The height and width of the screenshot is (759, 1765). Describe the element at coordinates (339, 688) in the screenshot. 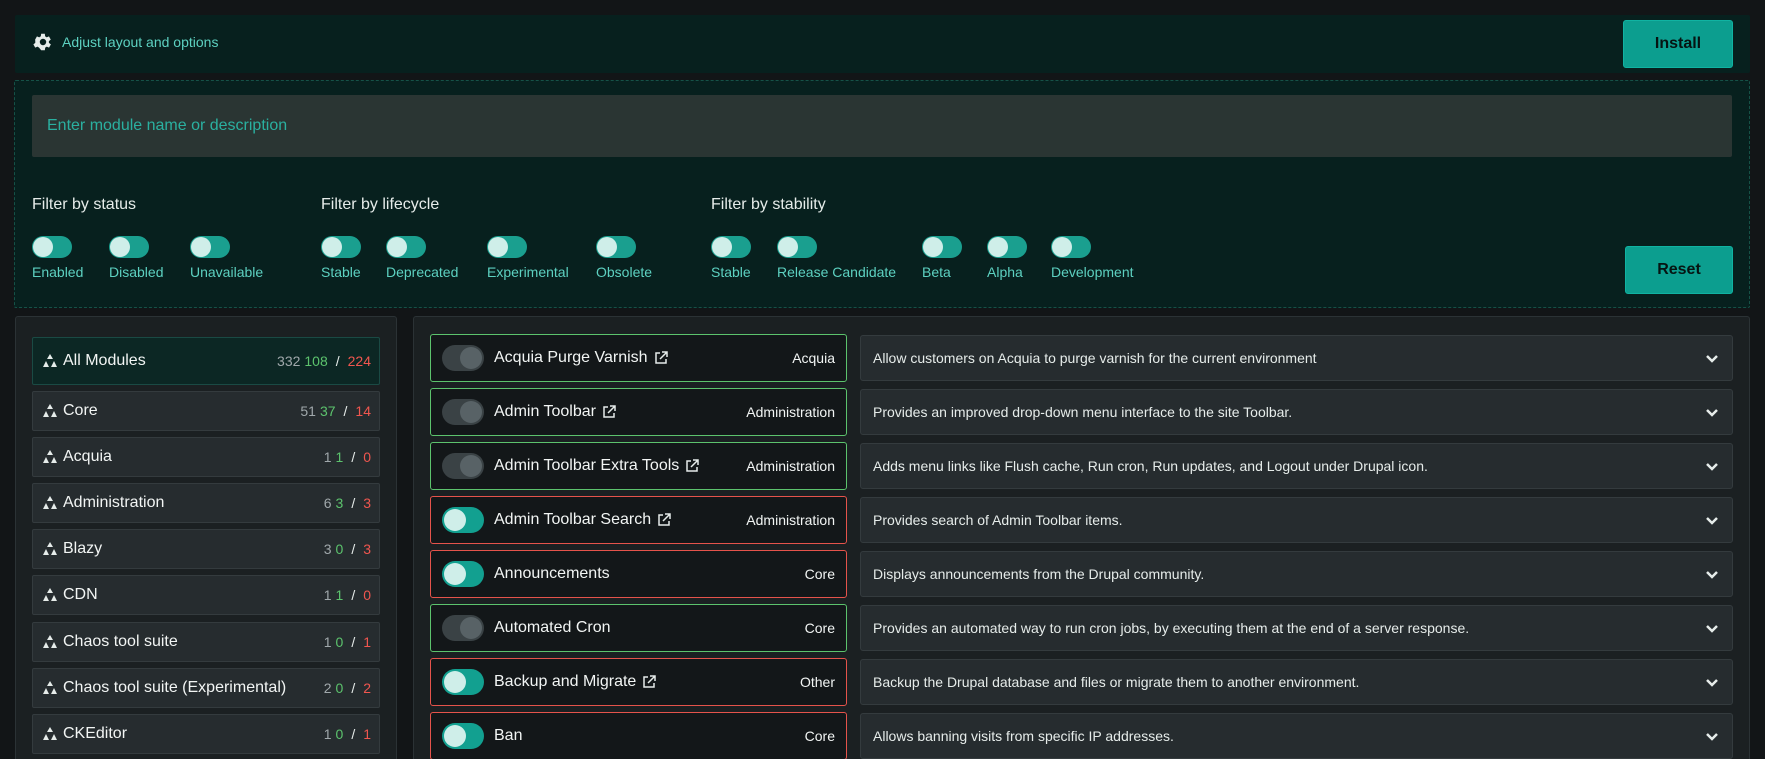

I see `count-enabled: 0` at that location.